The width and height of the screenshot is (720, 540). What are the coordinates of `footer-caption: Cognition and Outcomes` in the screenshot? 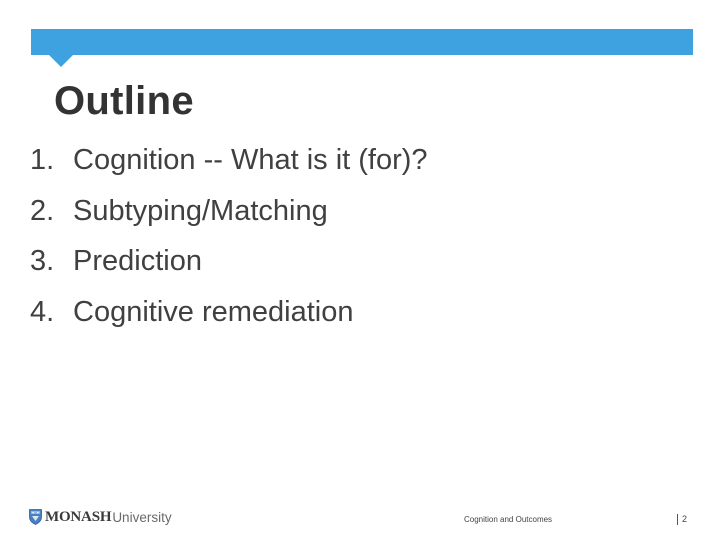 It's located at (508, 519).